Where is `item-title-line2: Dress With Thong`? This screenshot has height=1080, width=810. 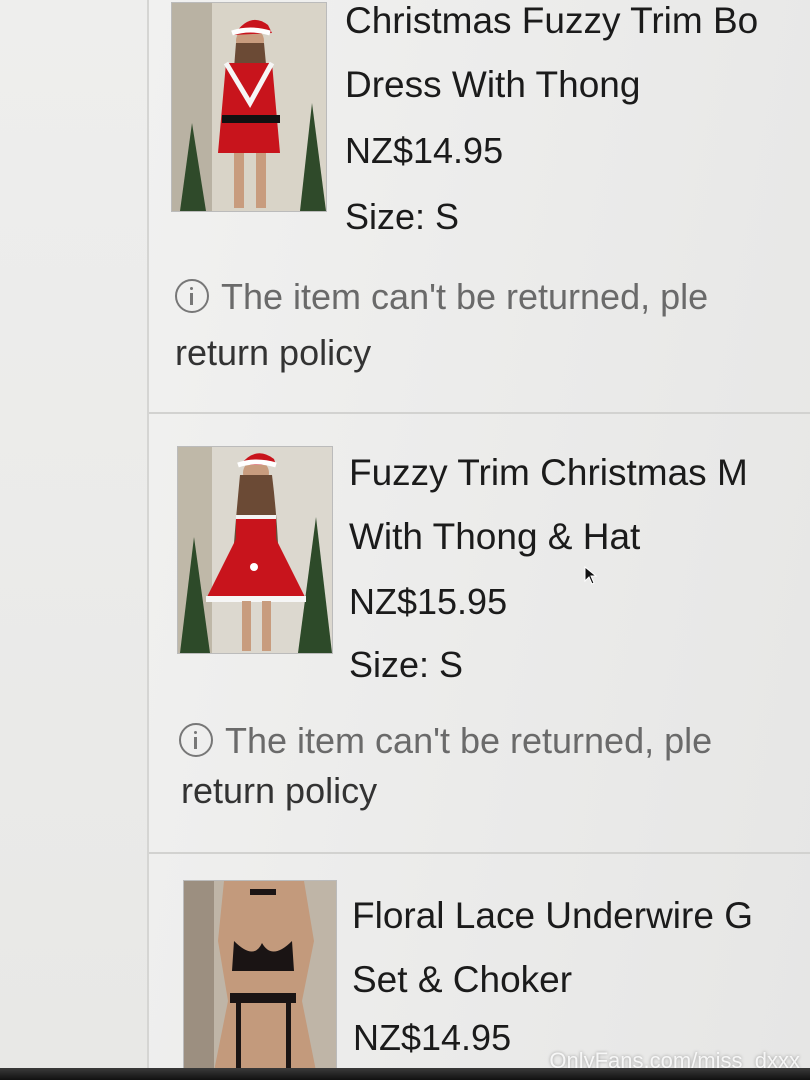 item-title-line2: Dress With Thong is located at coordinates (492, 85).